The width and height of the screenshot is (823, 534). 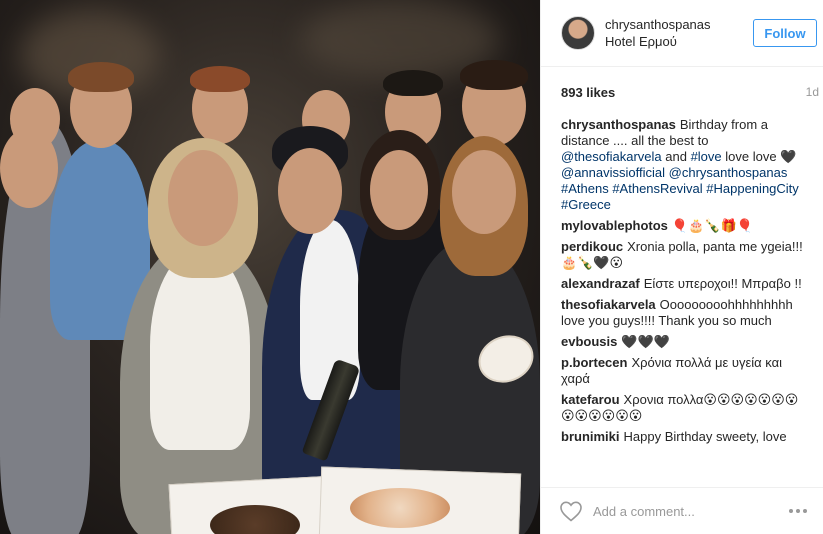 I want to click on comment: evbousis 🖤🖤🖤, so click(x=684, y=342).